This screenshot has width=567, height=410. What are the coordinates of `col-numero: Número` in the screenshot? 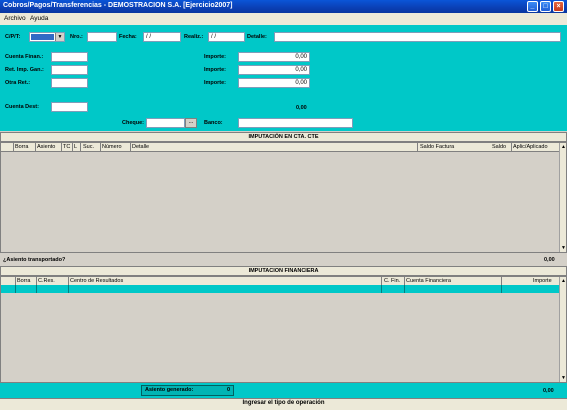 It's located at (112, 147).